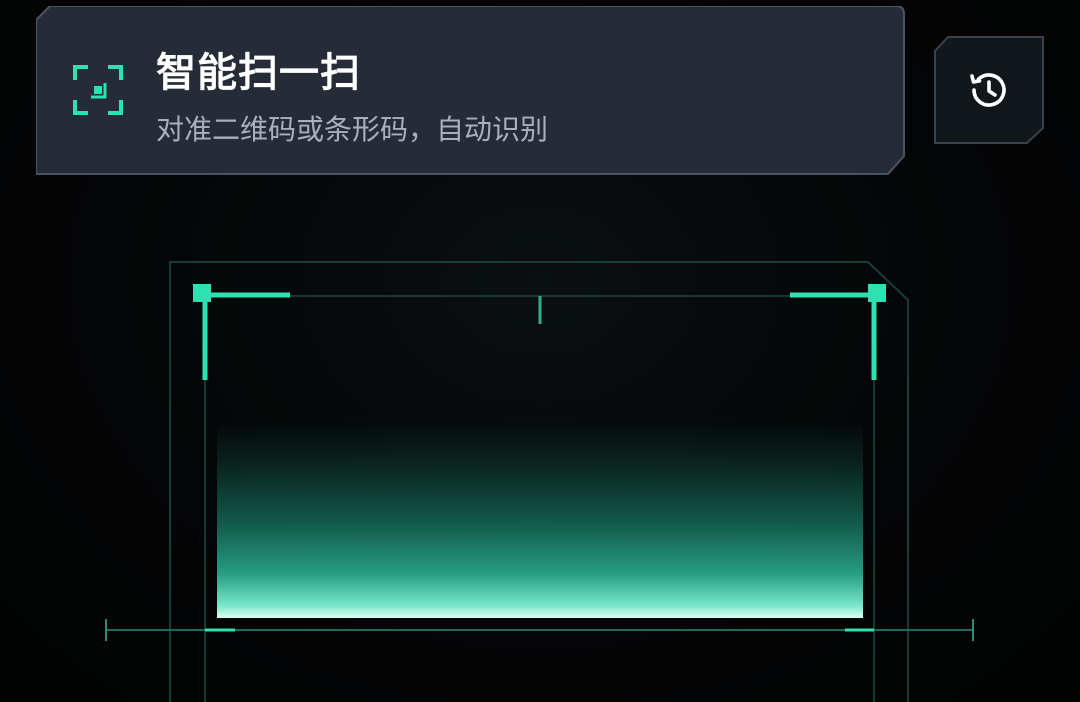 The image size is (1080, 702). I want to click on page-title: 智能扫一扫, so click(258, 73).